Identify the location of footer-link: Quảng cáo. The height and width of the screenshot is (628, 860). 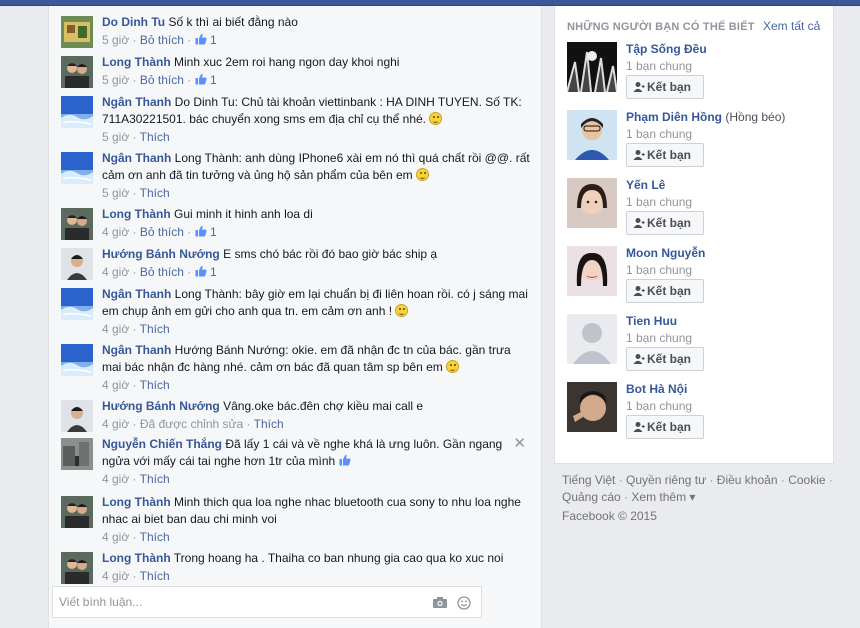
(591, 497).